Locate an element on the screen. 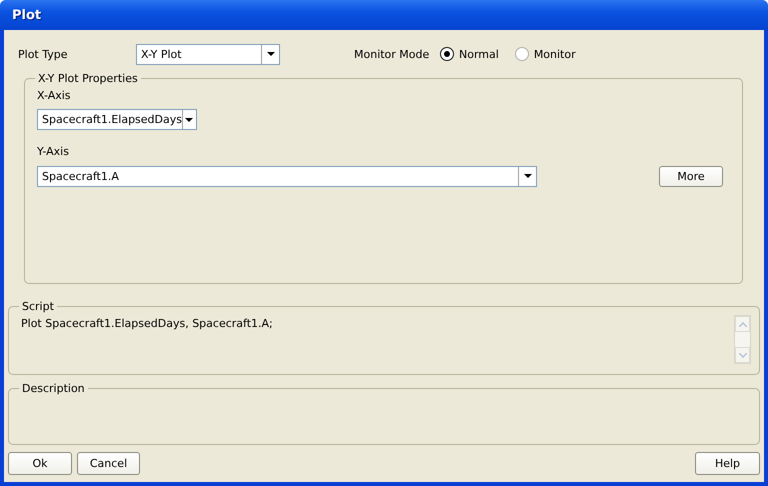 Image resolution: width=768 pixels, height=486 pixels. scroll-down-icon is located at coordinates (742, 355).